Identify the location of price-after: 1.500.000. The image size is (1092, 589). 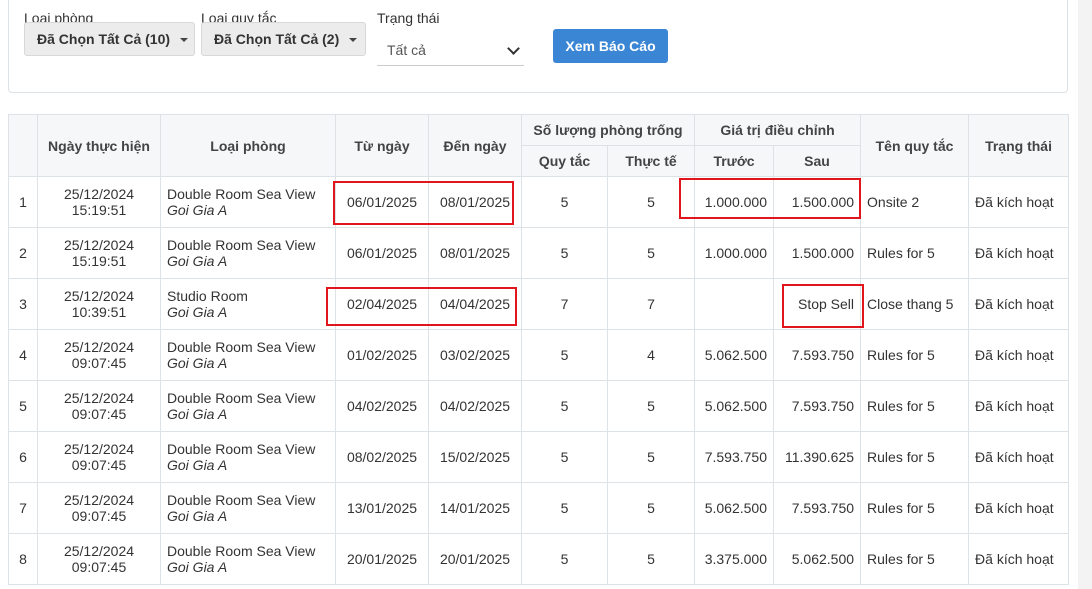
(817, 253).